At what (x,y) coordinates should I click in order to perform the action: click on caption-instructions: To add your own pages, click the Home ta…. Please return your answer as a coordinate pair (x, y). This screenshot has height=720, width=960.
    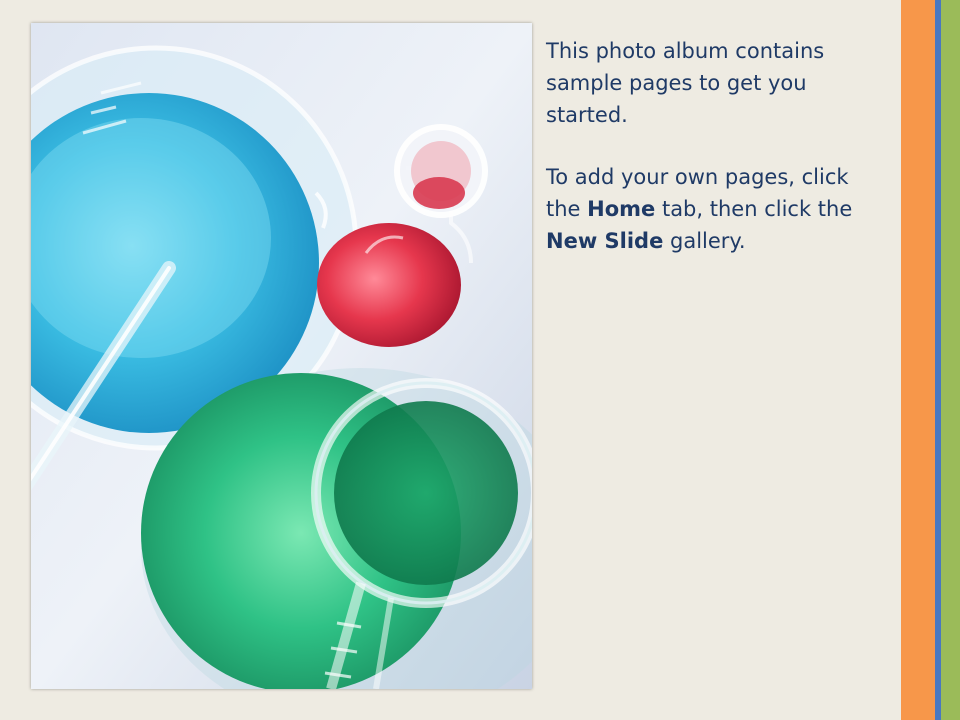
    Looking at the image, I should click on (711, 209).